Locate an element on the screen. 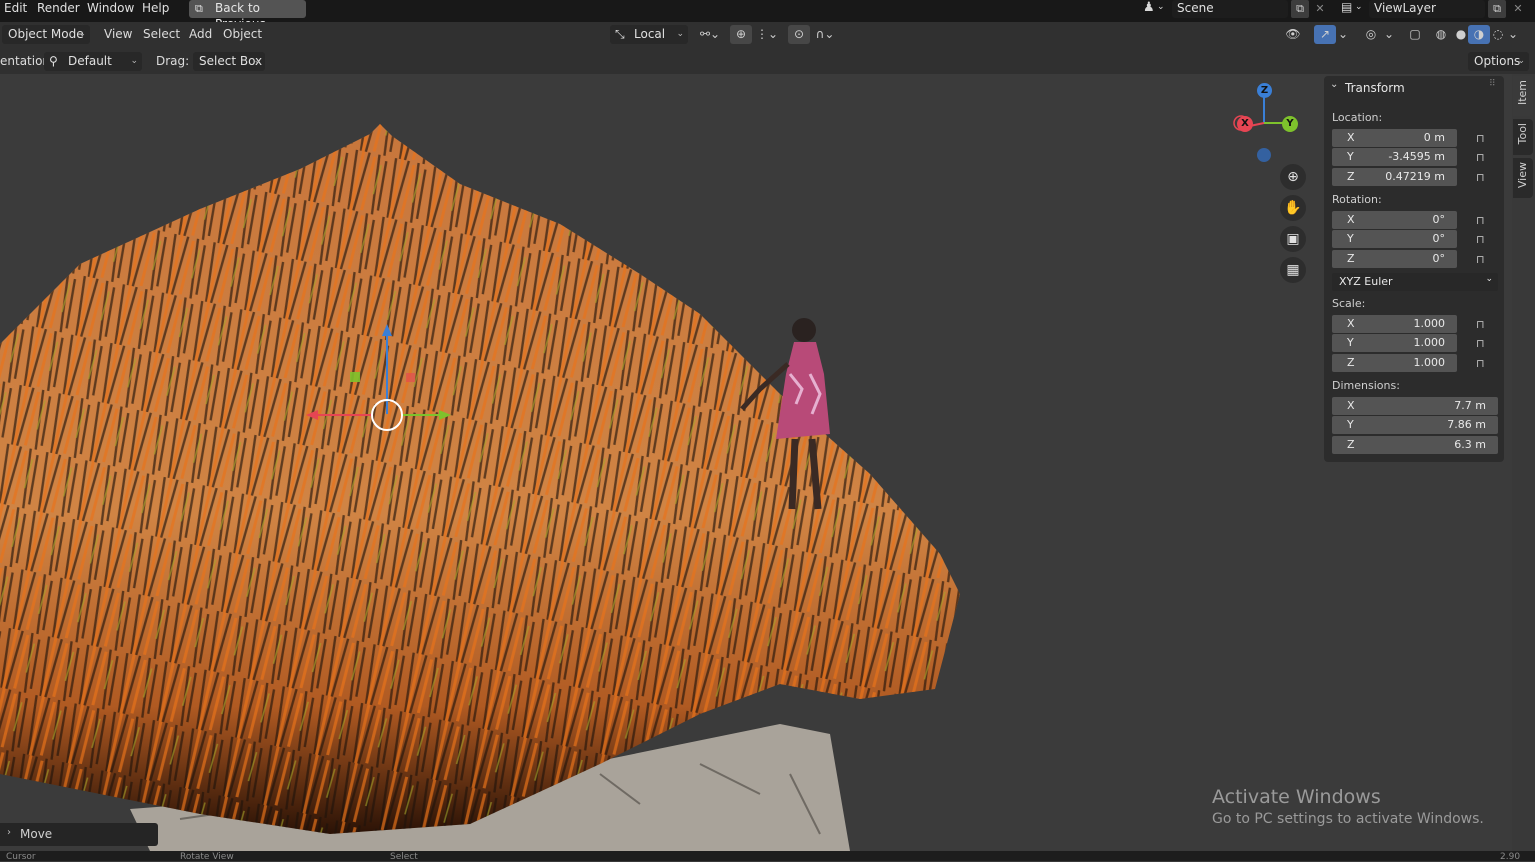  axis-x-label: X is located at coordinates (1245, 124).